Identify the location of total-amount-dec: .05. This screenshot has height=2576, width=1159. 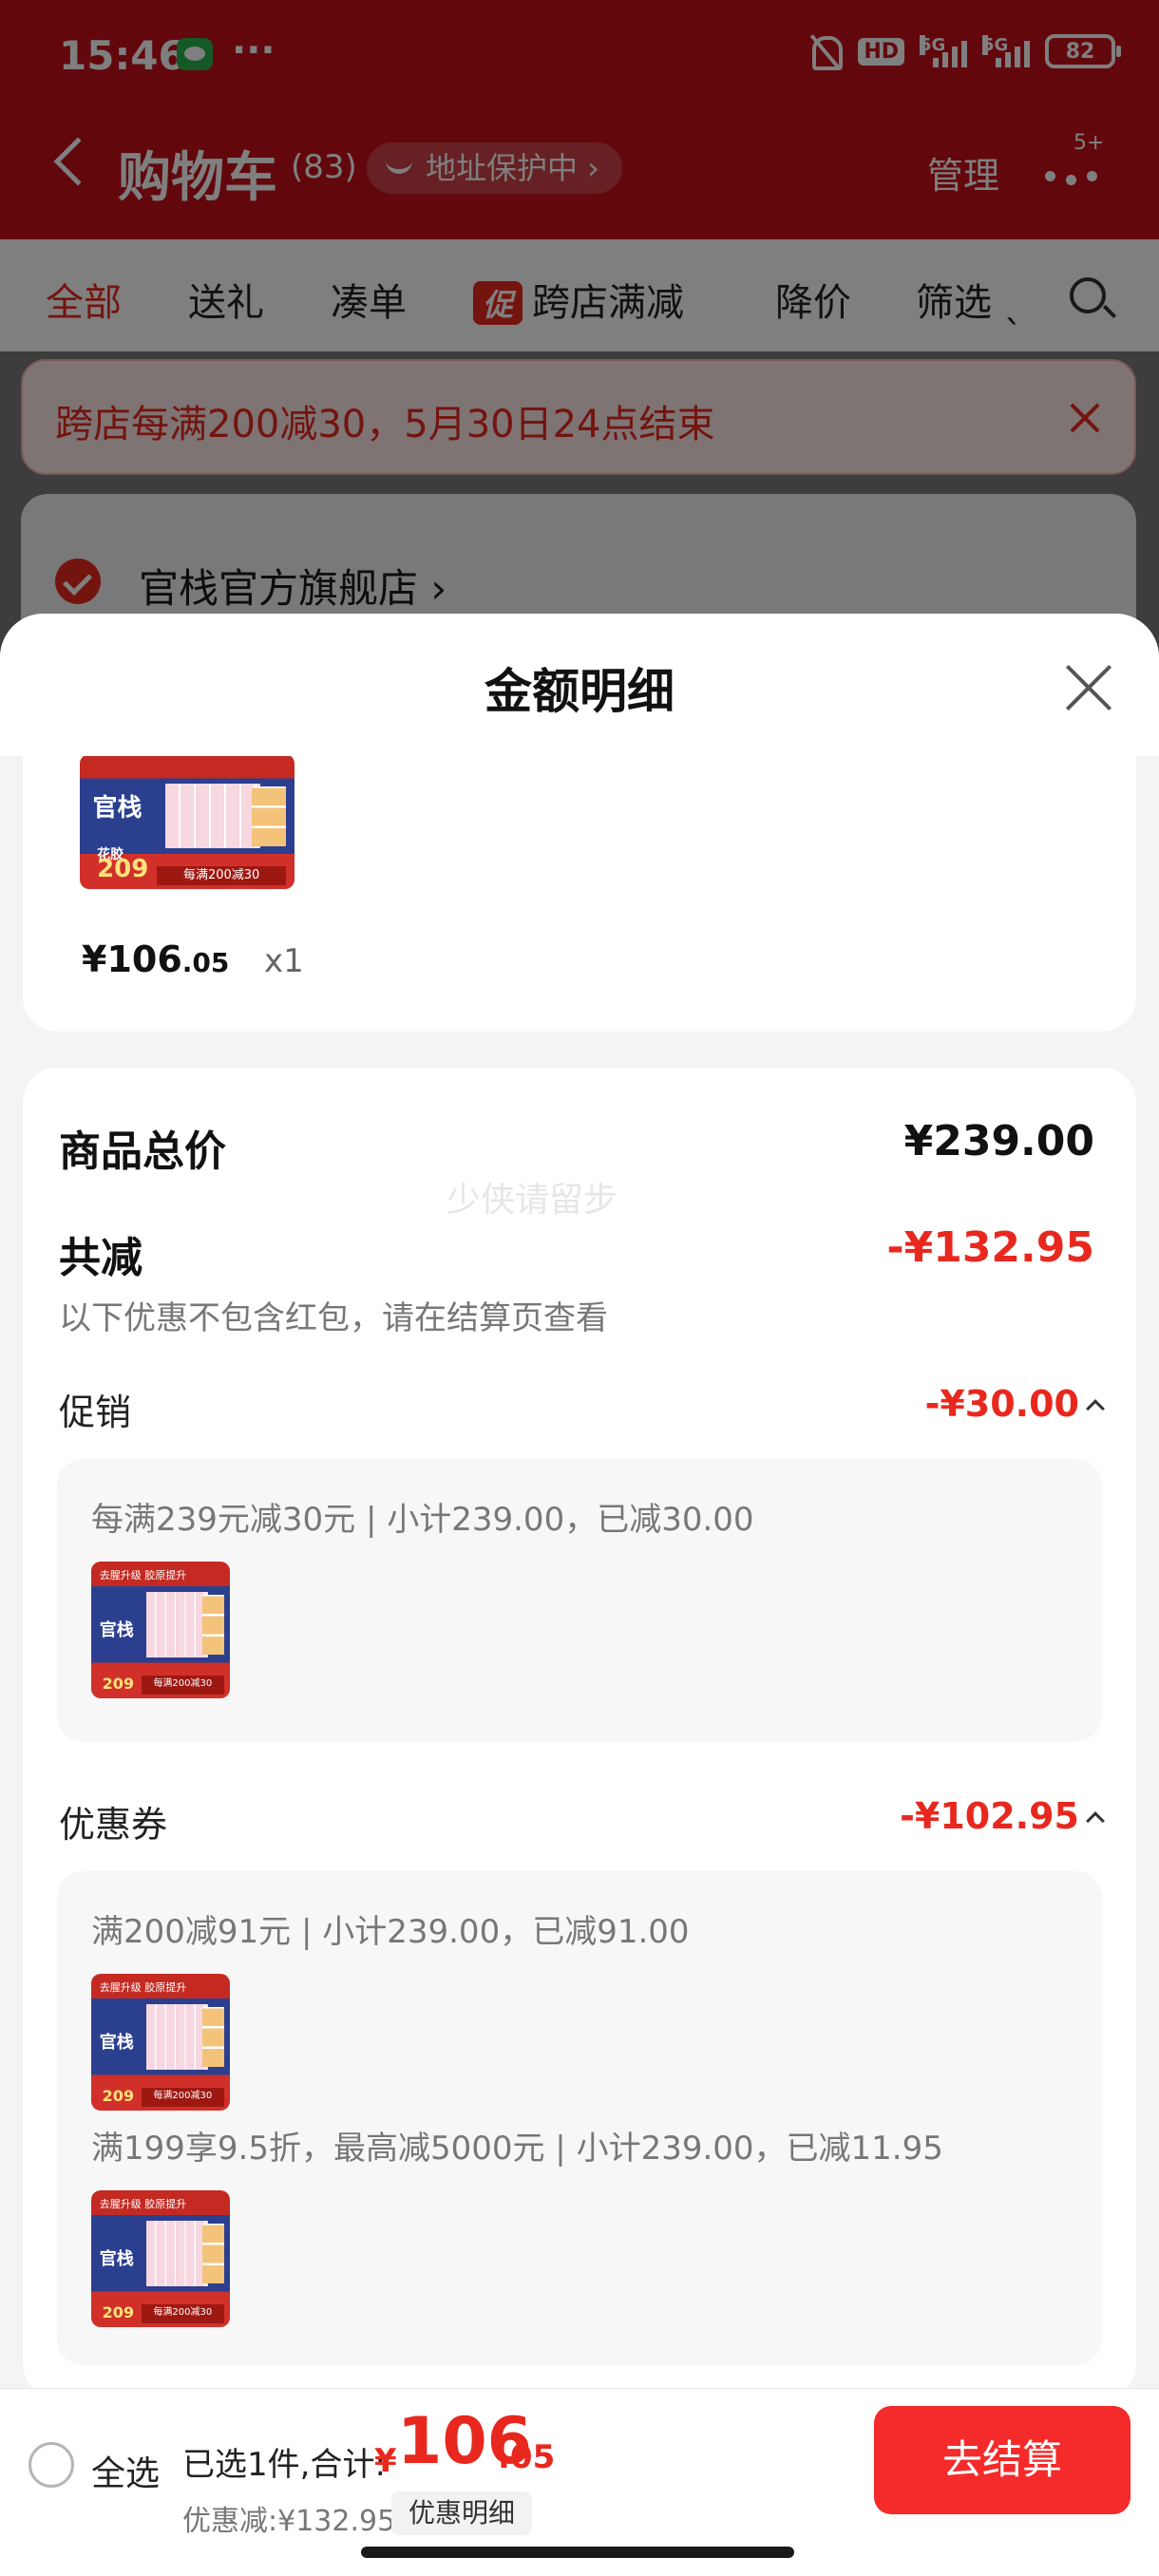
(527, 2457).